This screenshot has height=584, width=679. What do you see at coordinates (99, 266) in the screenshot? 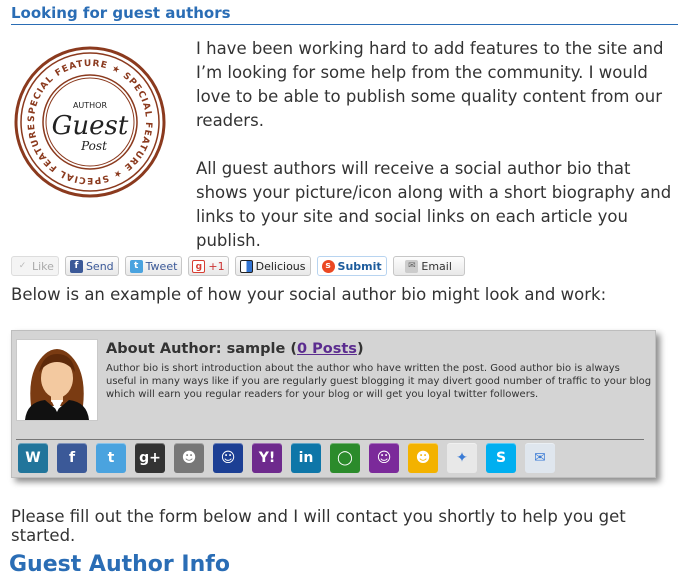
I see `send-label: Send` at bounding box center [99, 266].